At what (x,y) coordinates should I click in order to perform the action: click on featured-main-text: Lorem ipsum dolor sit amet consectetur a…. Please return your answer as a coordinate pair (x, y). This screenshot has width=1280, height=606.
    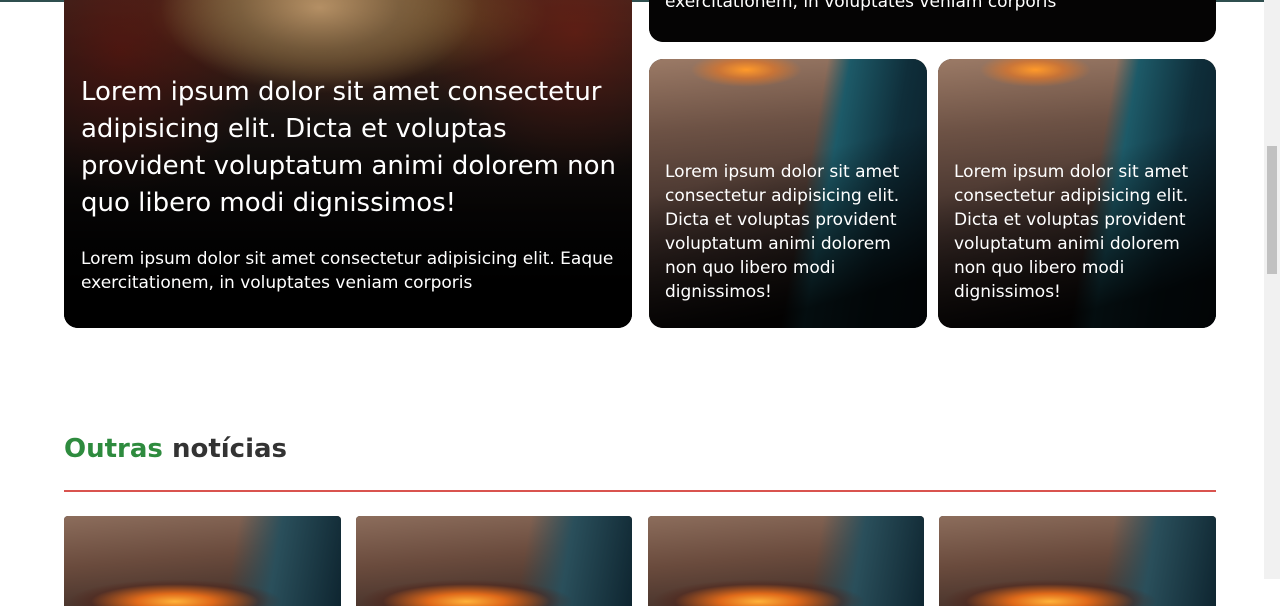
    Looking at the image, I should click on (347, 271).